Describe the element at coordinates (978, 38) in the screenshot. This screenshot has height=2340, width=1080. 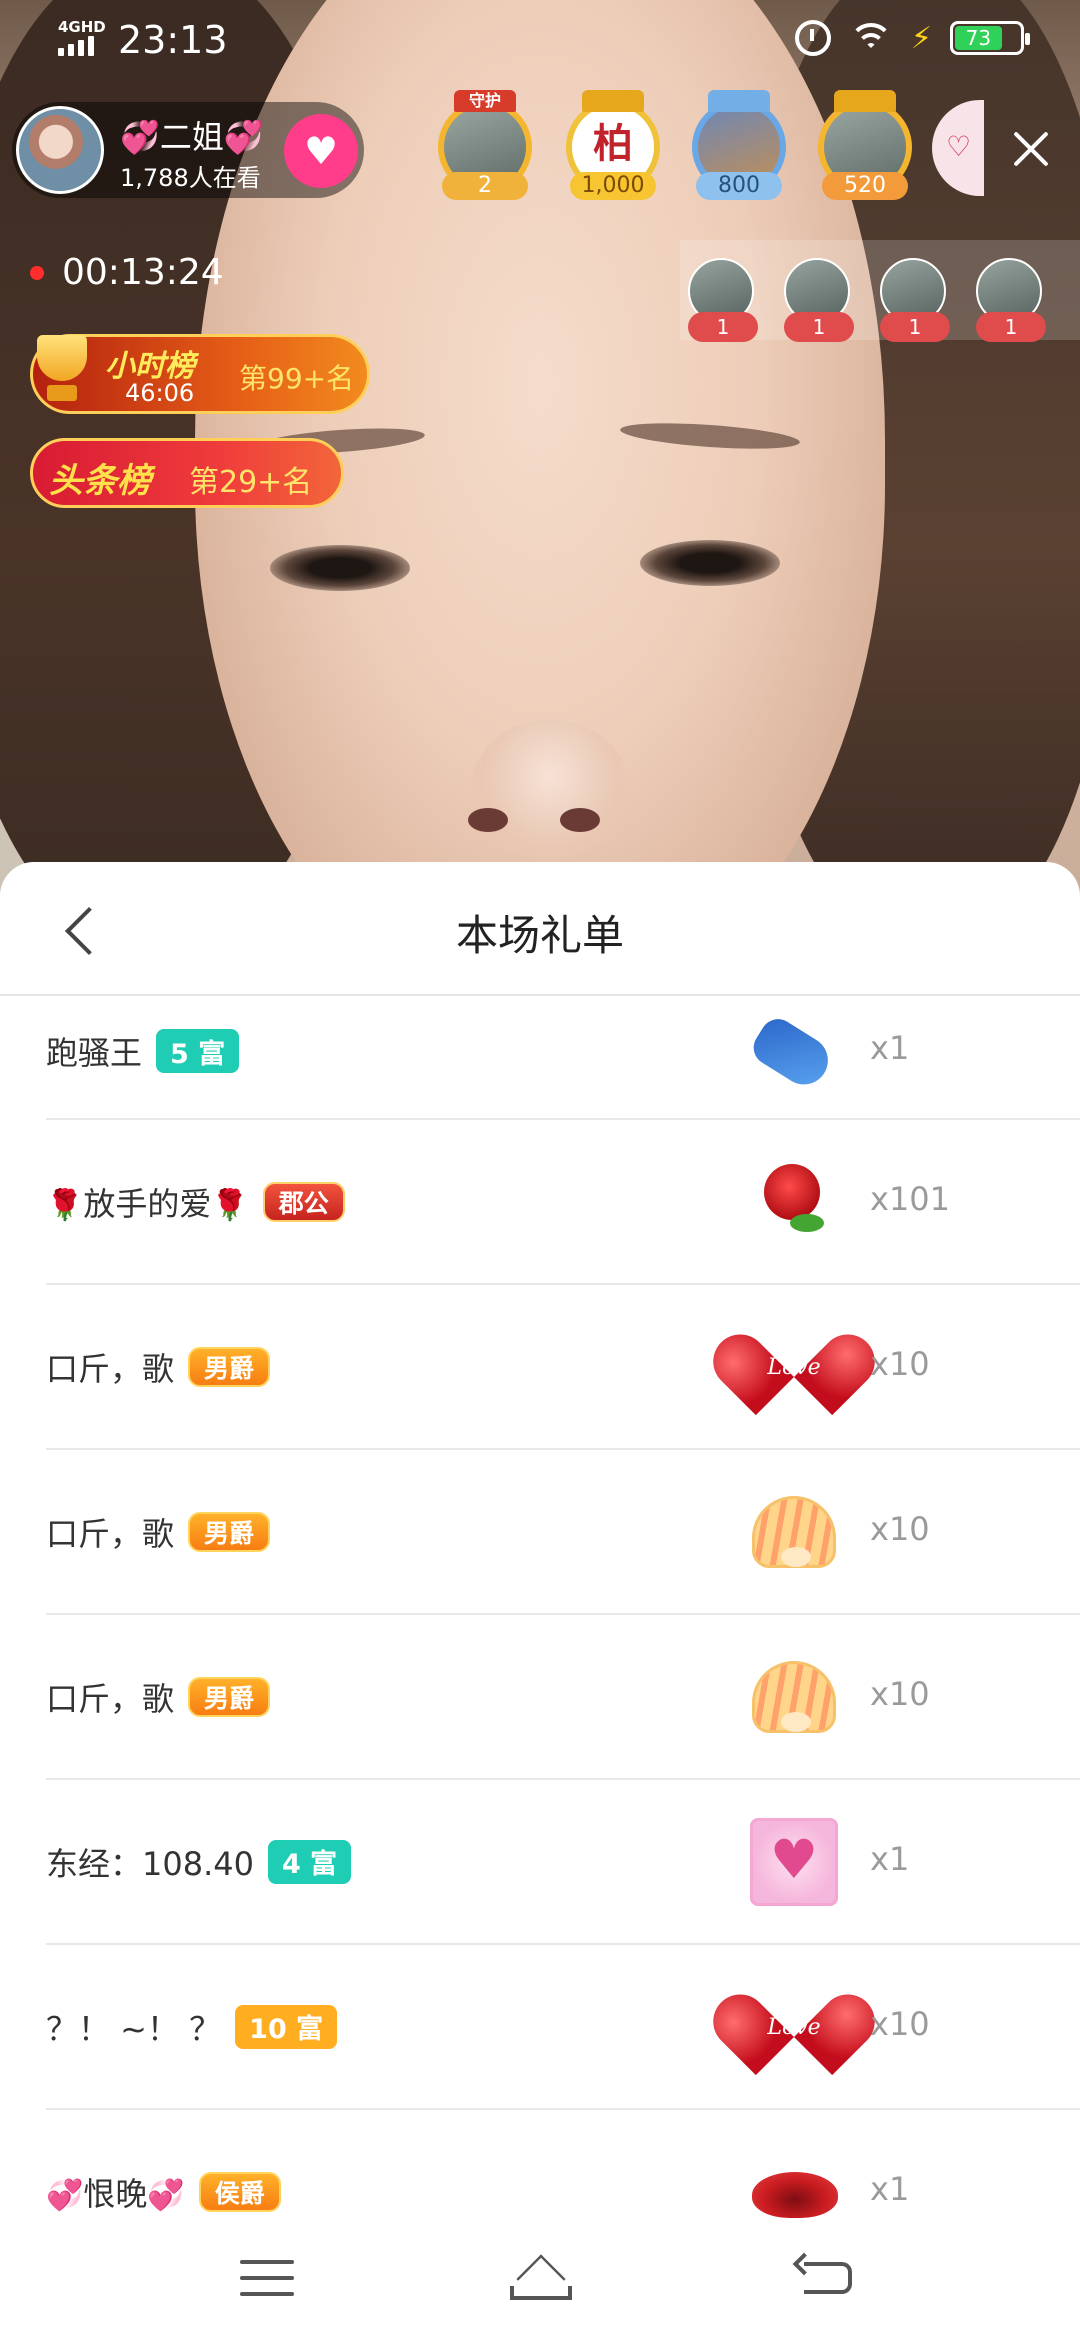
I see `battery-level: 73` at that location.